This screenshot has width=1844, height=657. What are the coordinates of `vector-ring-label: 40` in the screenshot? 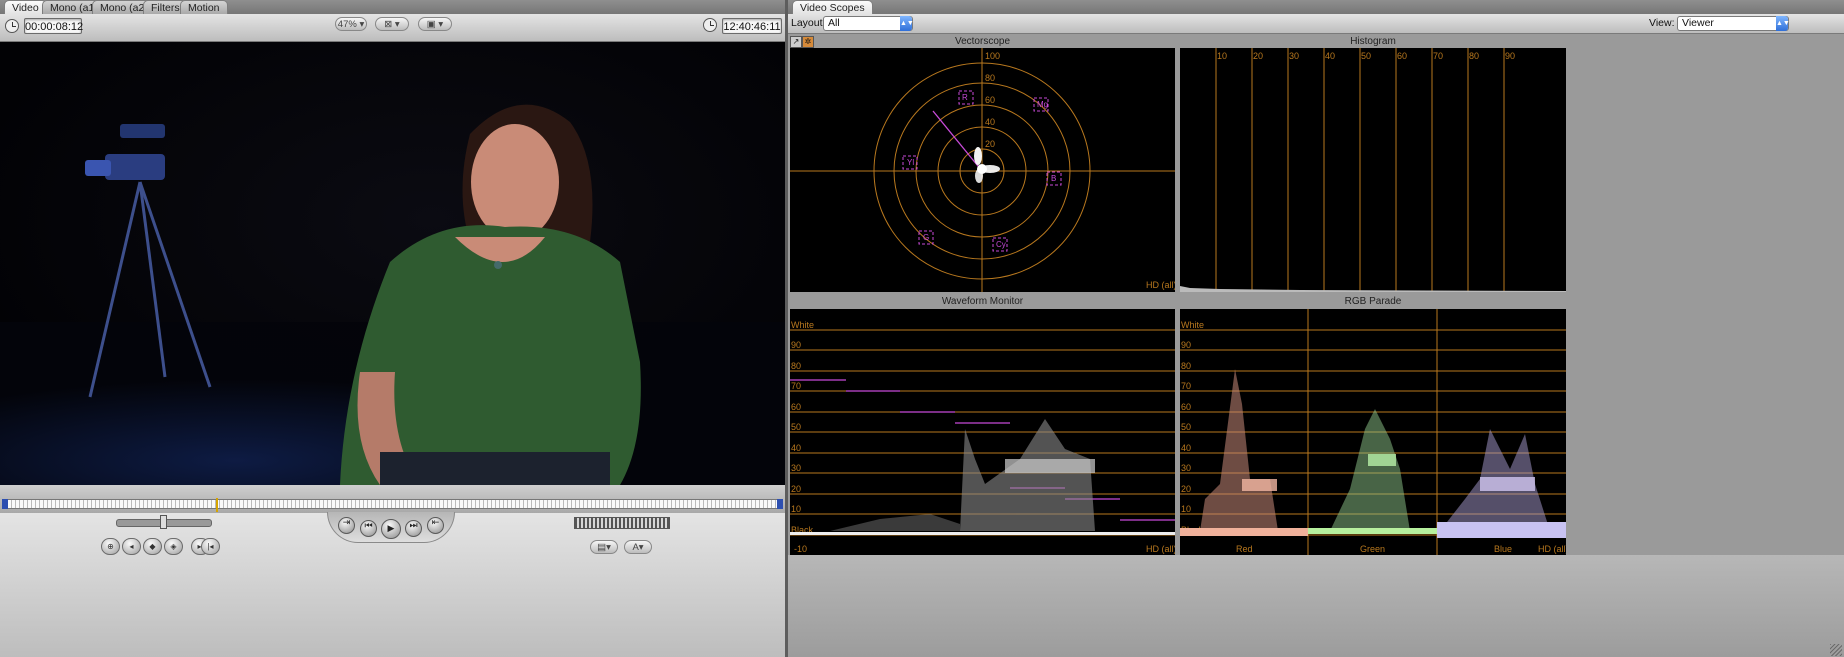 It's located at (990, 122).